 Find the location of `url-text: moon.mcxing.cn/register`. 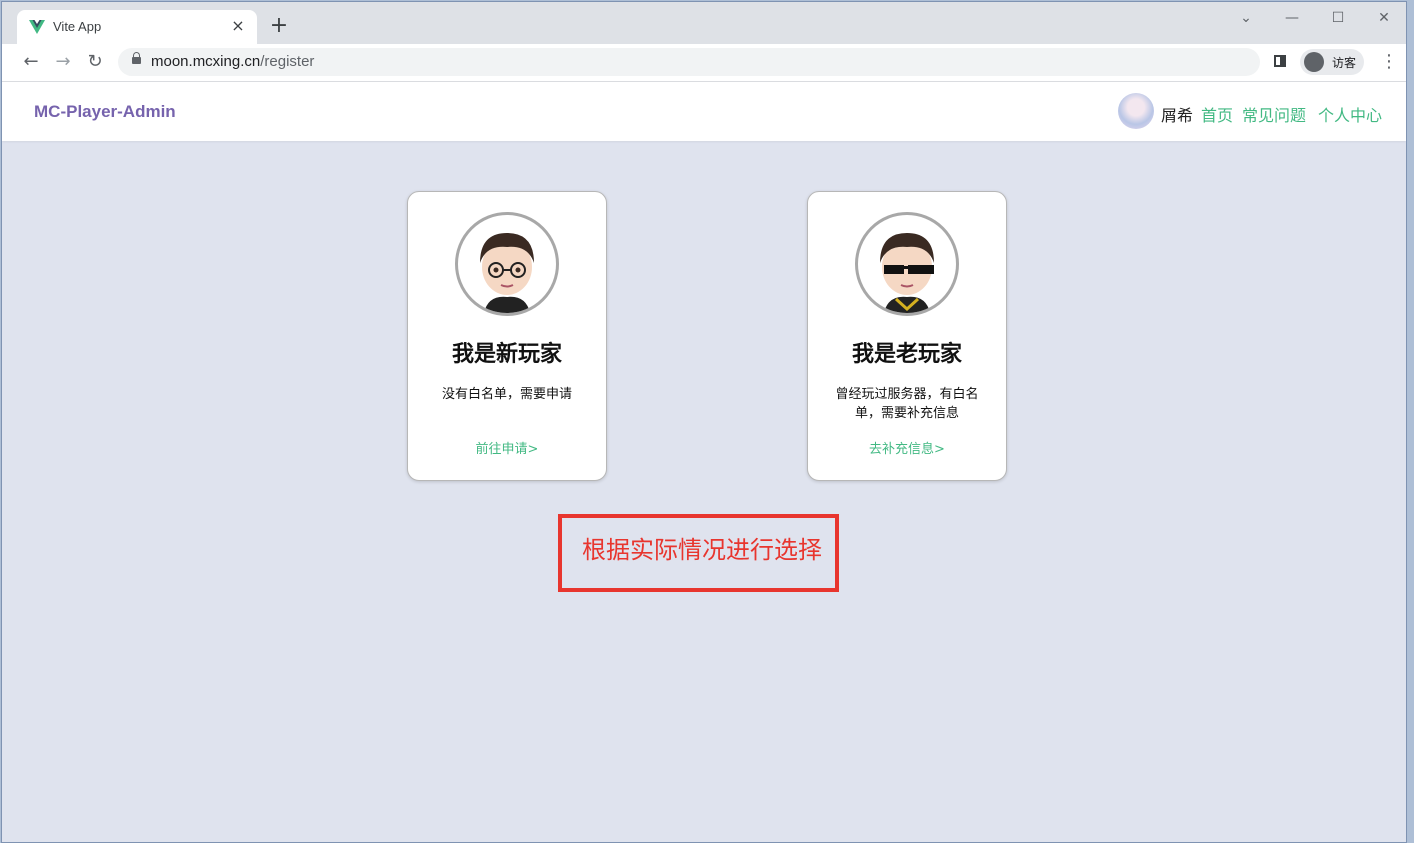

url-text: moon.mcxing.cn/register is located at coordinates (232, 61).